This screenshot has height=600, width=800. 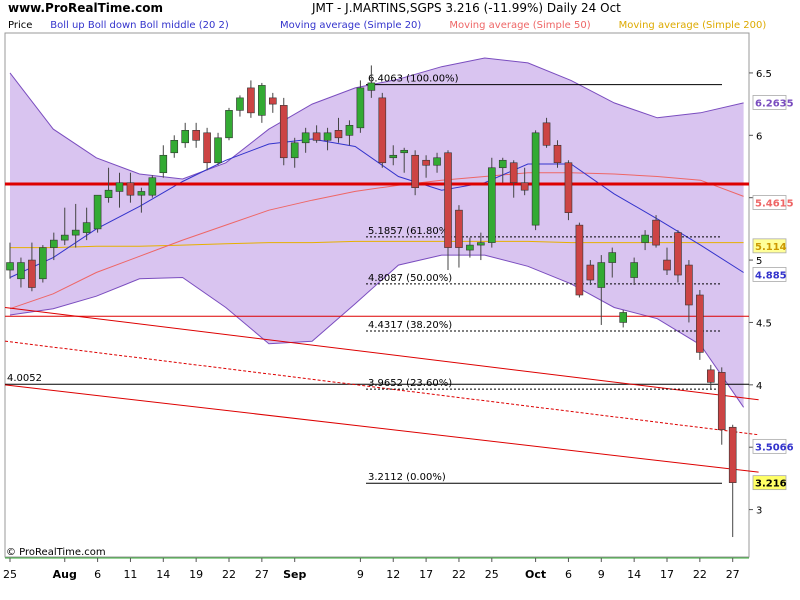 What do you see at coordinates (764, 323) in the screenshot?
I see `y-tick-label: 4.5` at bounding box center [764, 323].